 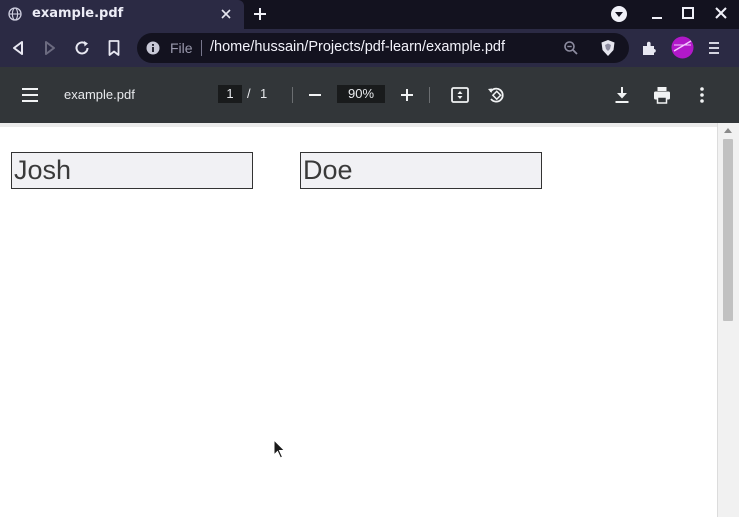 What do you see at coordinates (50, 48) in the screenshot?
I see `forward-icon` at bounding box center [50, 48].